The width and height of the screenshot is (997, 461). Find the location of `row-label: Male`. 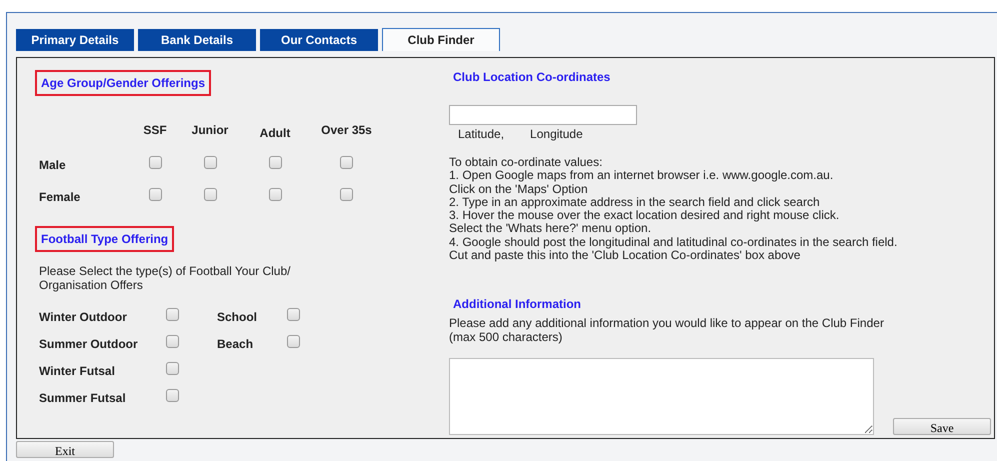

row-label: Male is located at coordinates (53, 165).